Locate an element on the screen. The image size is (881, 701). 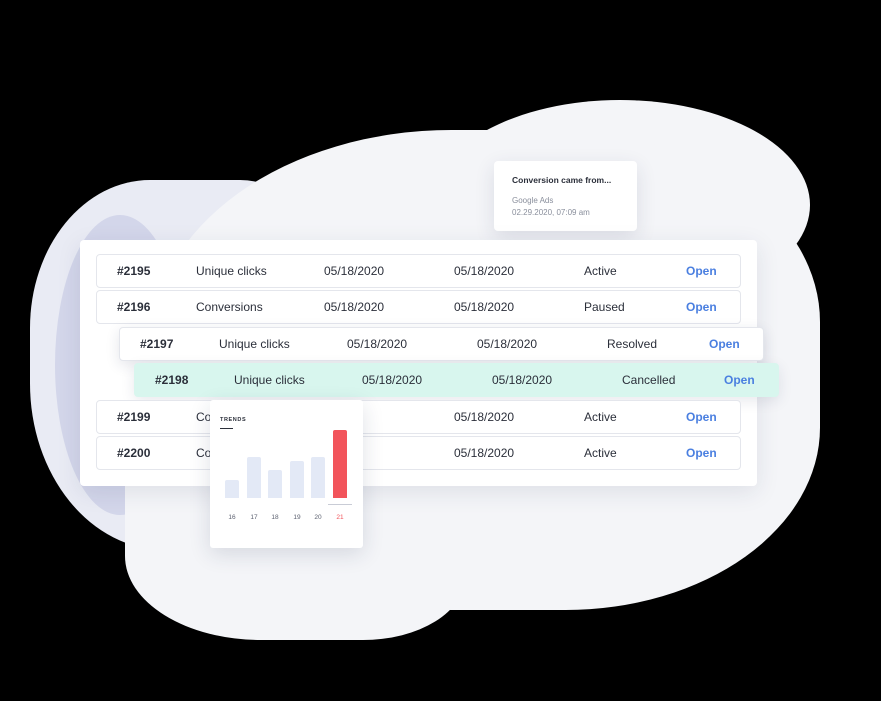
trends-title: TRENDS is located at coordinates (233, 420).